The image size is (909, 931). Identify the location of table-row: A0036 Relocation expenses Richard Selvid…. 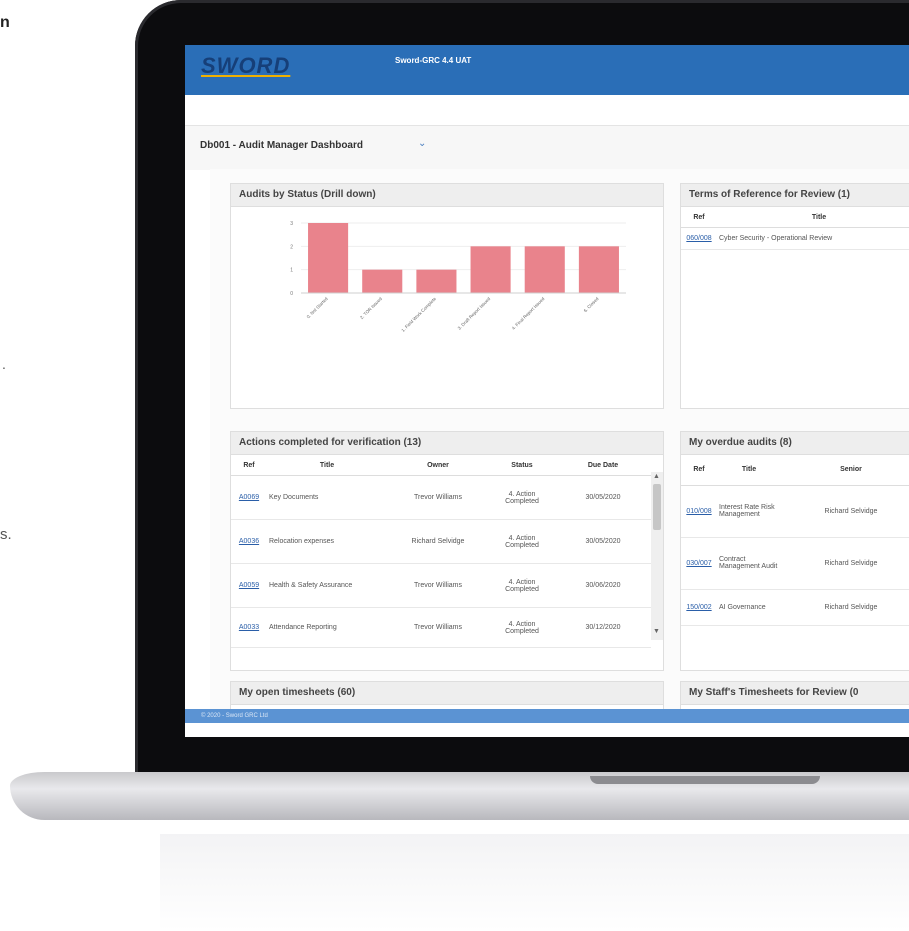
(441, 541).